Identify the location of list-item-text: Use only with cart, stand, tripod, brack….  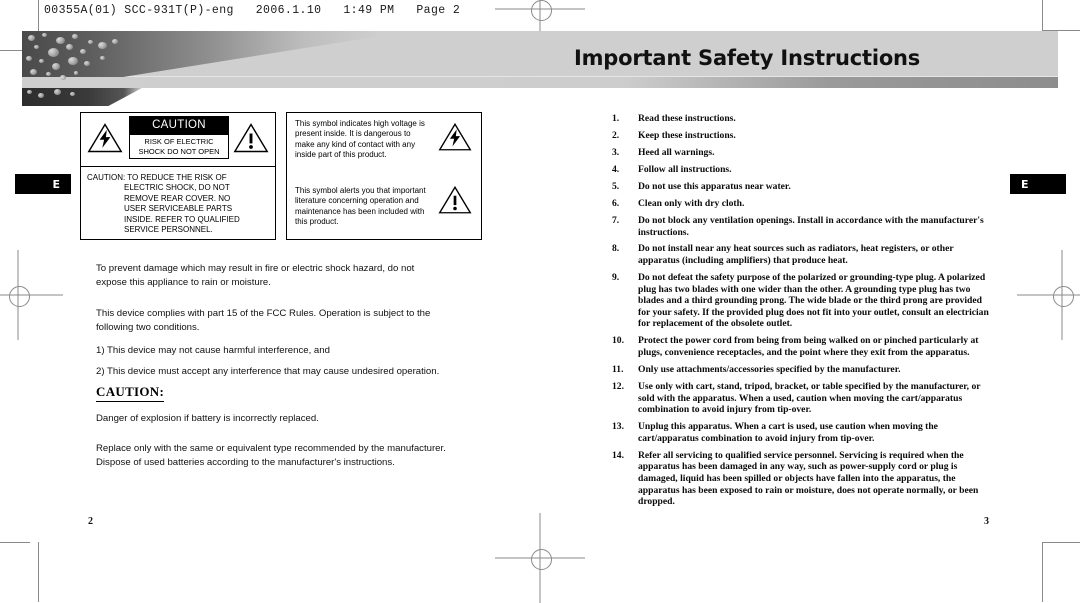
(809, 398).